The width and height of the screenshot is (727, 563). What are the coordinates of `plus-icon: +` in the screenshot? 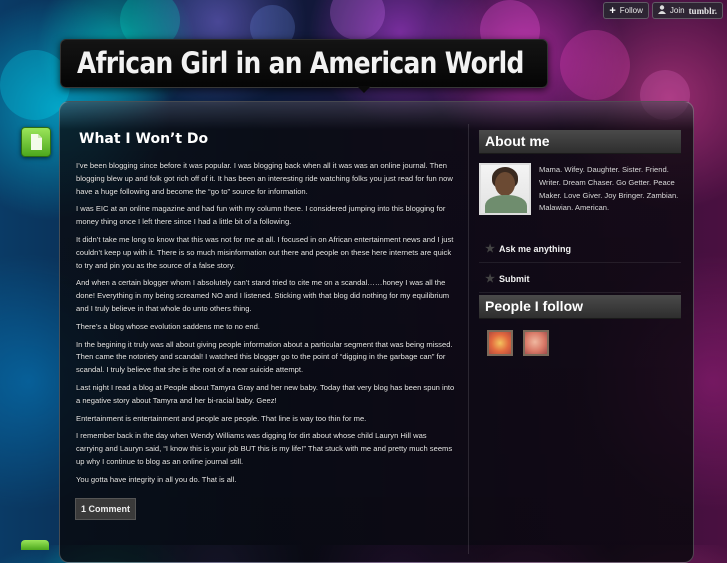 It's located at (612, 10).